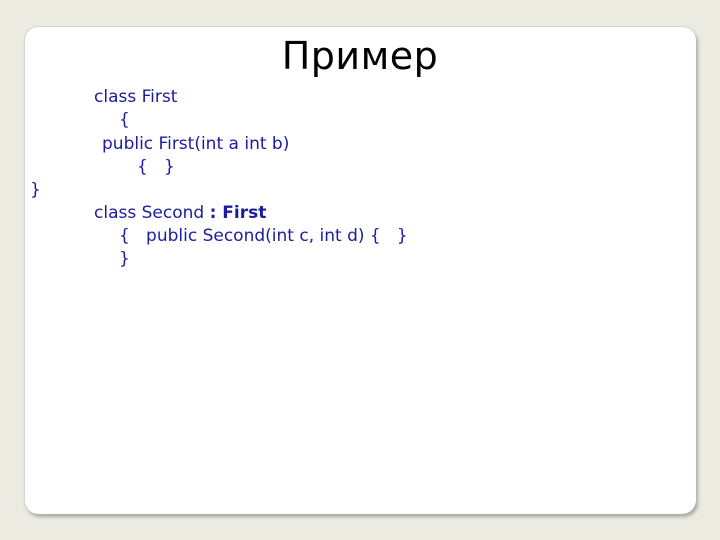 This screenshot has width=720, height=540. What do you see at coordinates (124, 259) in the screenshot?
I see `code-line-close-brace-second: }` at bounding box center [124, 259].